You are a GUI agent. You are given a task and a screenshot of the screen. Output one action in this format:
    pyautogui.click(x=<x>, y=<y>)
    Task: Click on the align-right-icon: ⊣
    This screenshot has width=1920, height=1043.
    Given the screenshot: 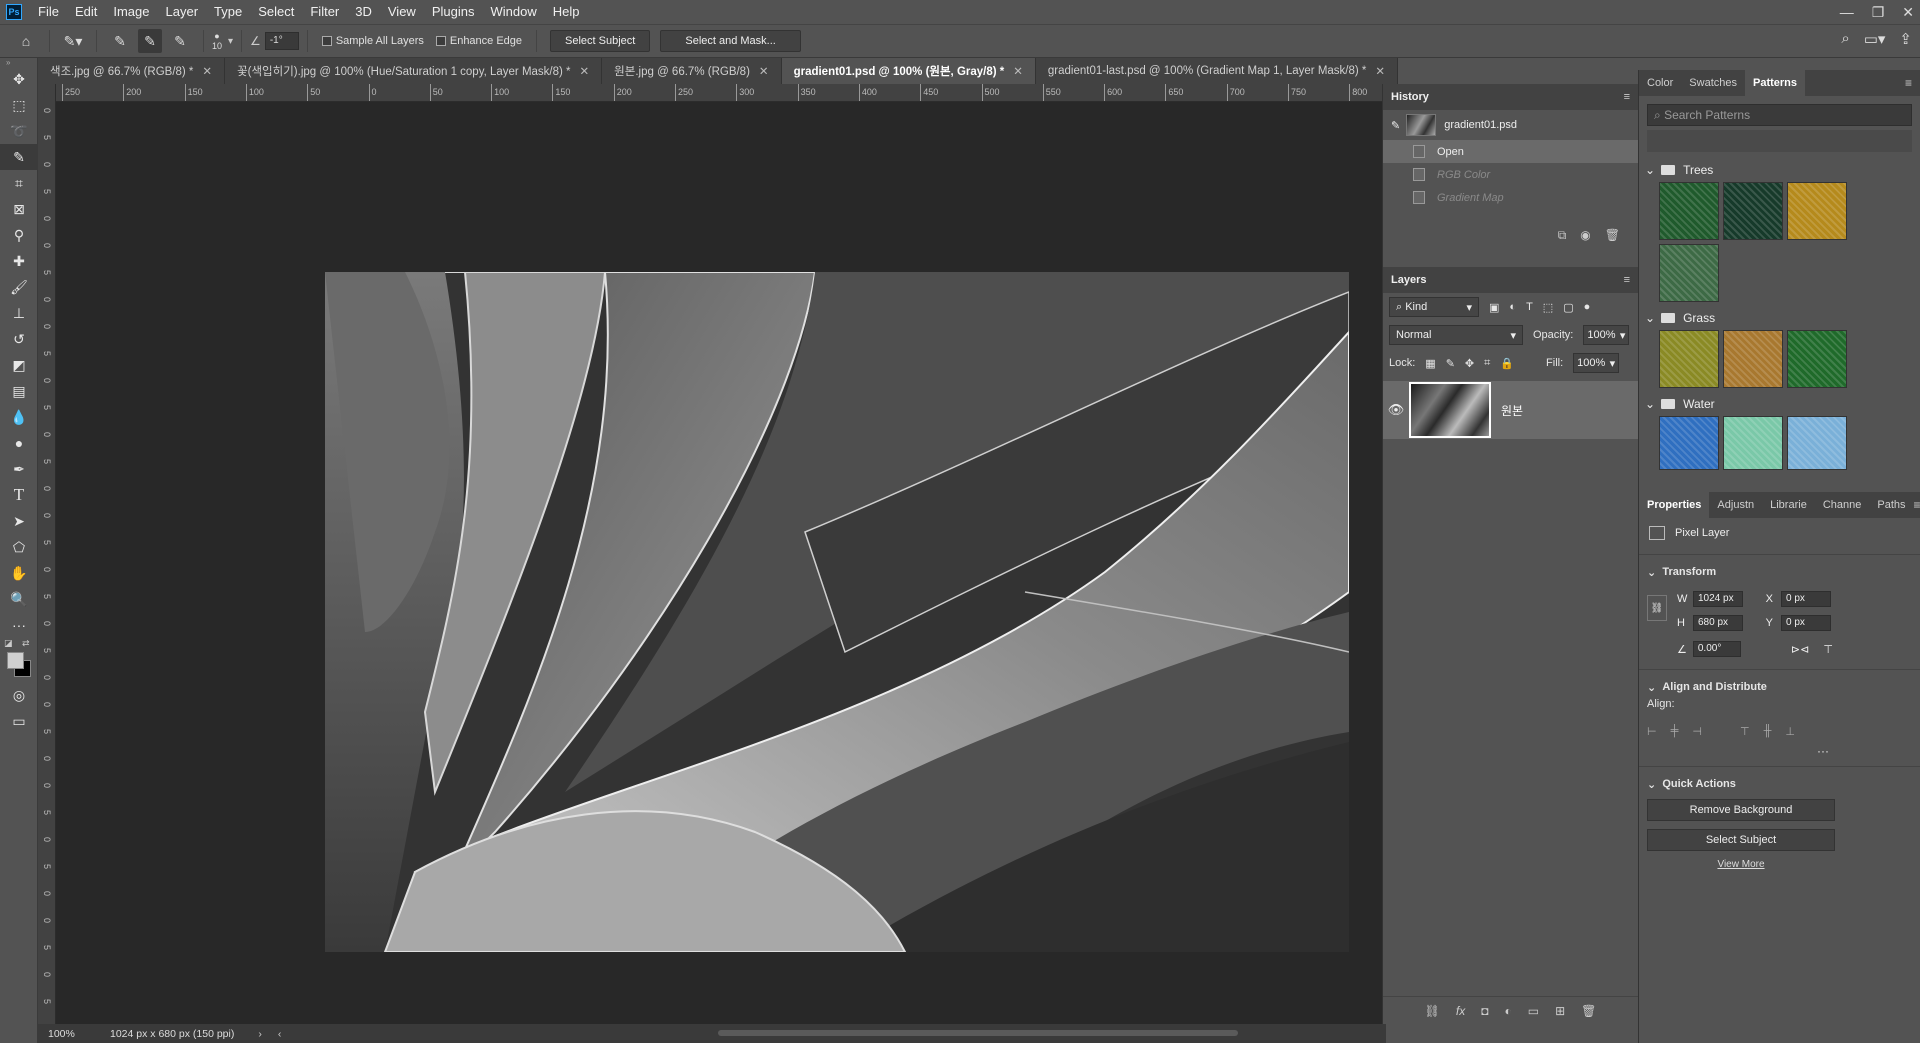 What is the action you would take?
    pyautogui.click(x=1697, y=731)
    